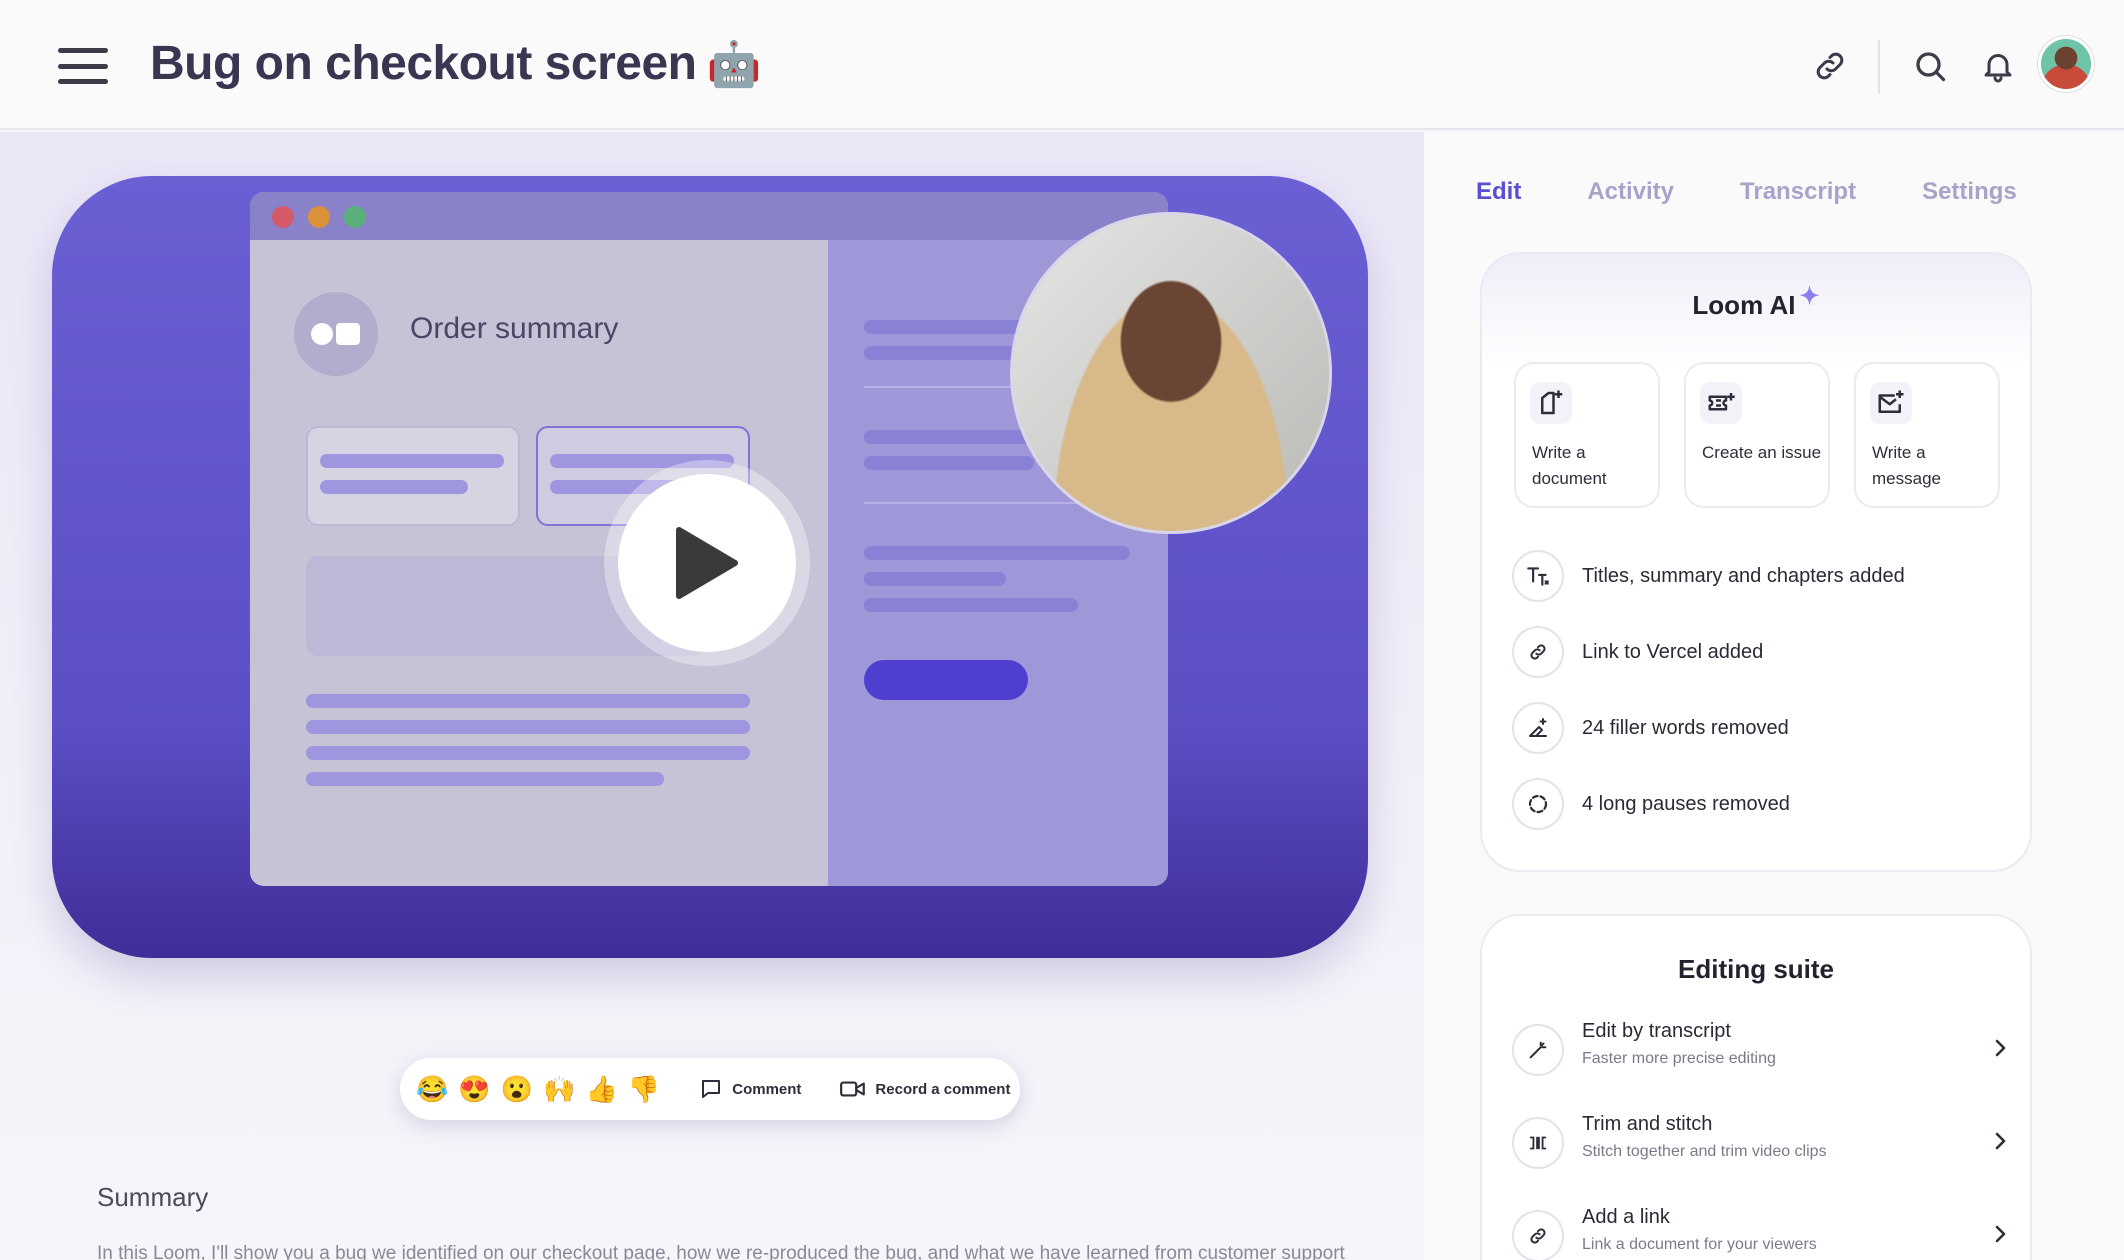  I want to click on maximize-dot-icon, so click(355, 217).